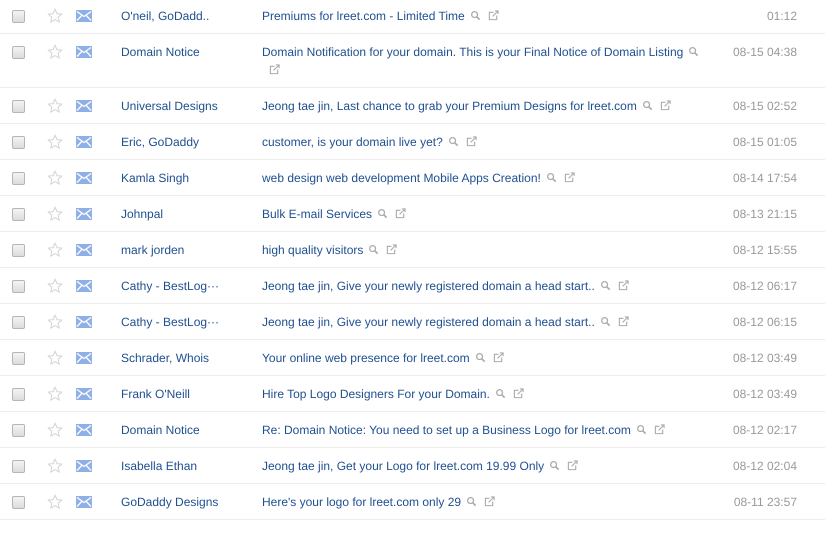  I want to click on subject-link: Domain Notification for your domain. This is your Final Notice of Domain Listing, so click(473, 52).